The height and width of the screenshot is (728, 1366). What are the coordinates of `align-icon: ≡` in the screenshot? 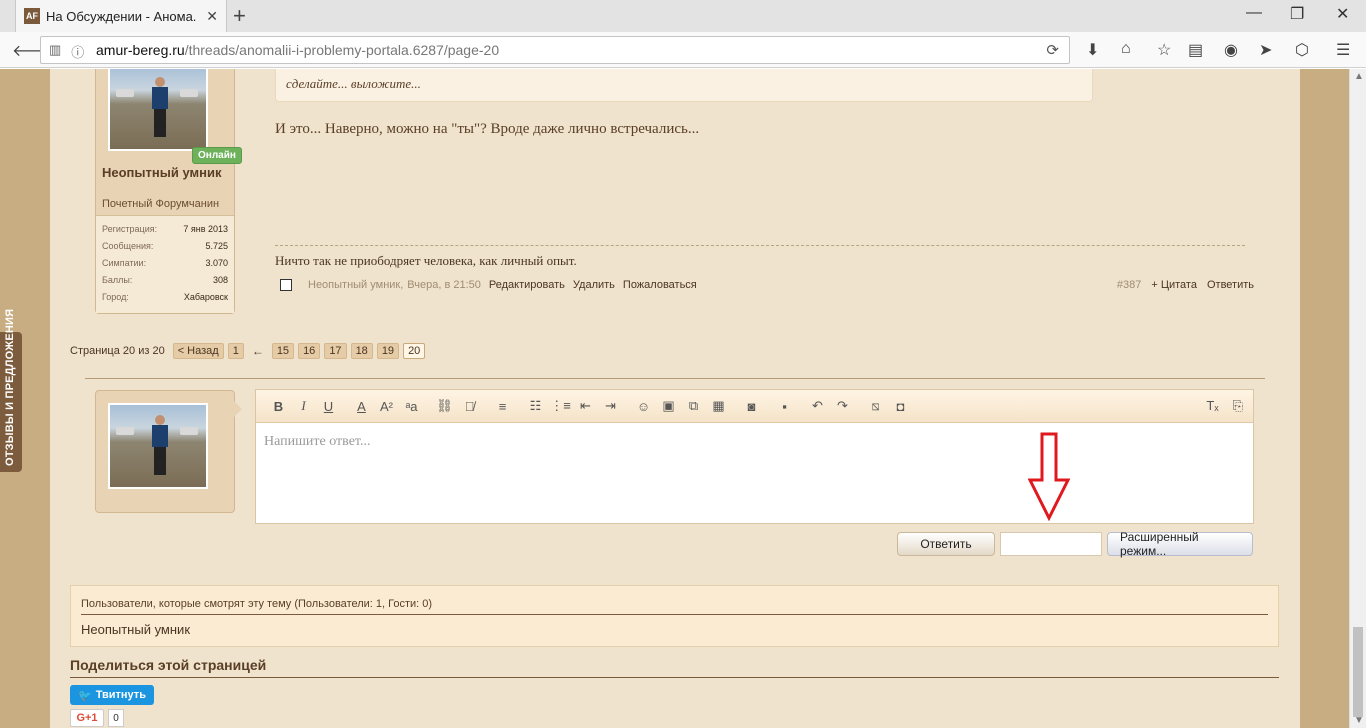 It's located at (502, 406).